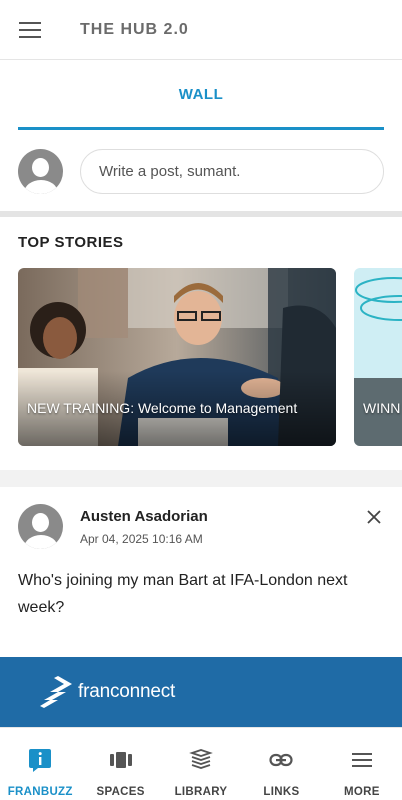 Image resolution: width=402 pixels, height=800 pixels. Describe the element at coordinates (201, 760) in the screenshot. I see `library-icon` at that location.